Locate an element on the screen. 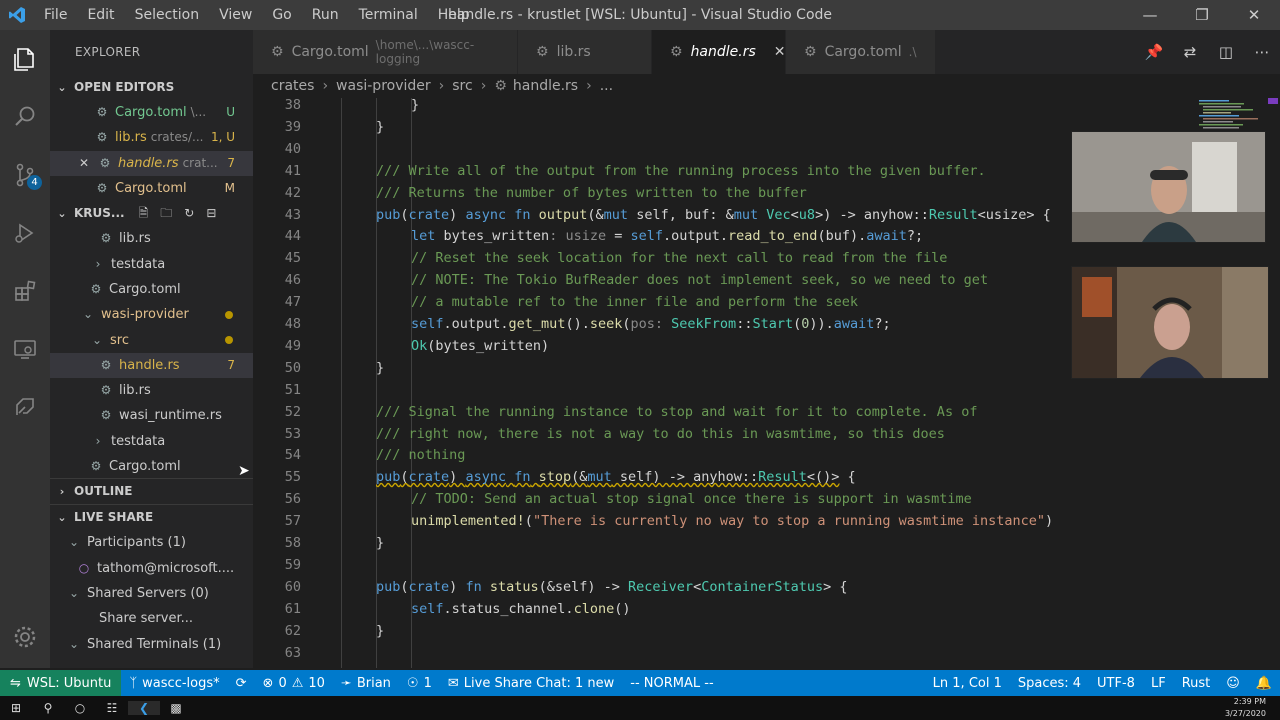 The height and width of the screenshot is (720, 1280). outline-header: › OUTLINE is located at coordinates (151, 491).